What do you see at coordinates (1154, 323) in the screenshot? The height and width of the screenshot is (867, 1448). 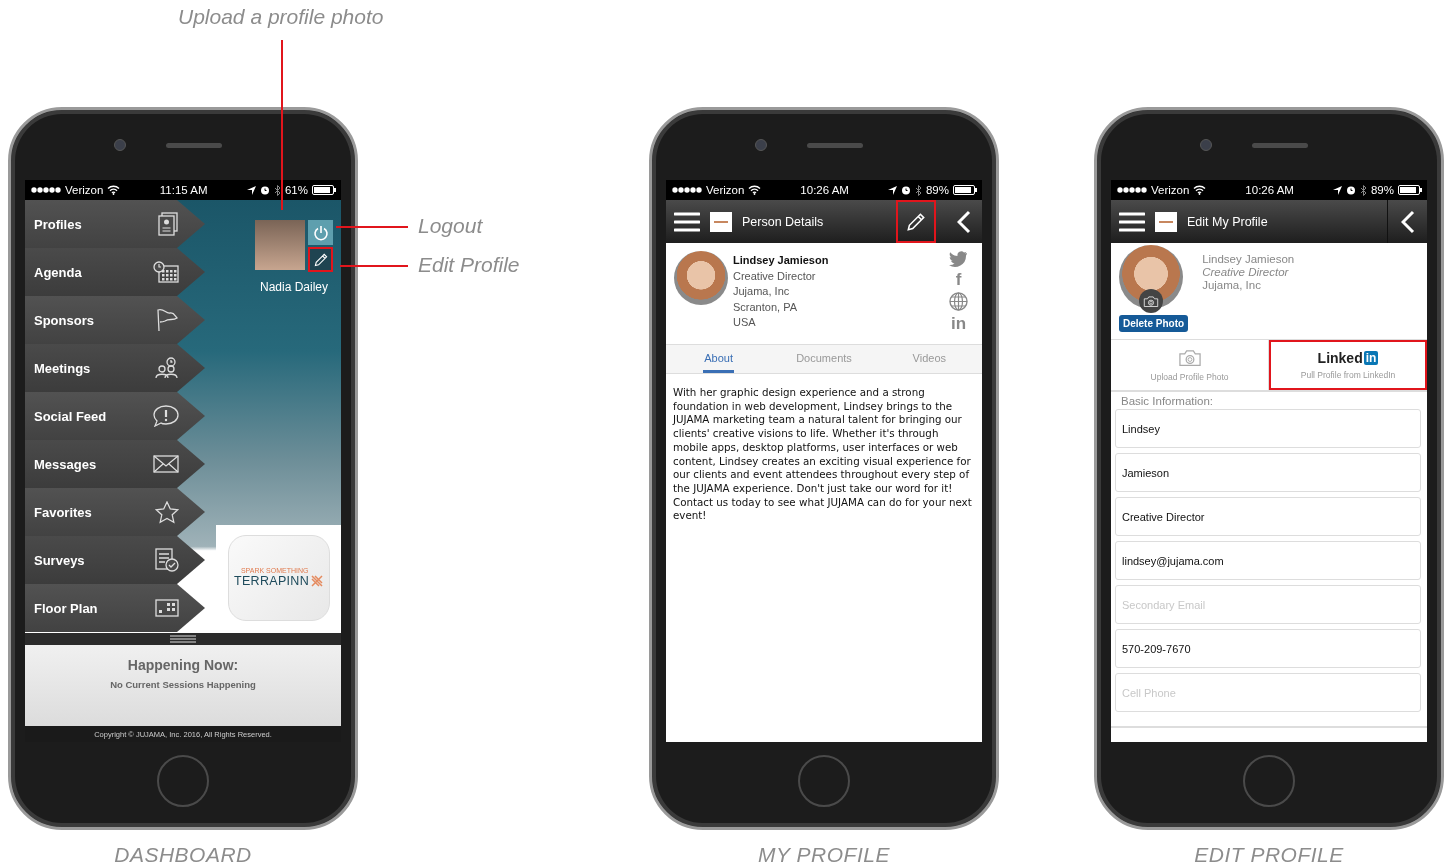 I see `delete-photo-button: Delete Photo` at bounding box center [1154, 323].